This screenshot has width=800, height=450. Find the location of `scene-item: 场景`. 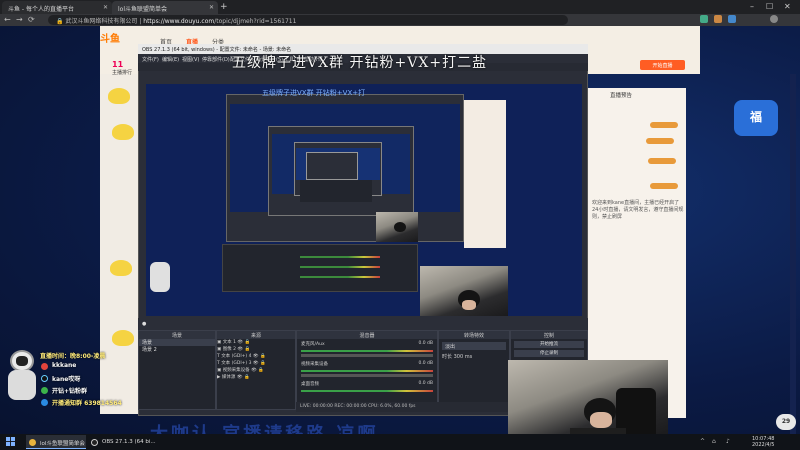

scene-item: 场景 is located at coordinates (177, 342).